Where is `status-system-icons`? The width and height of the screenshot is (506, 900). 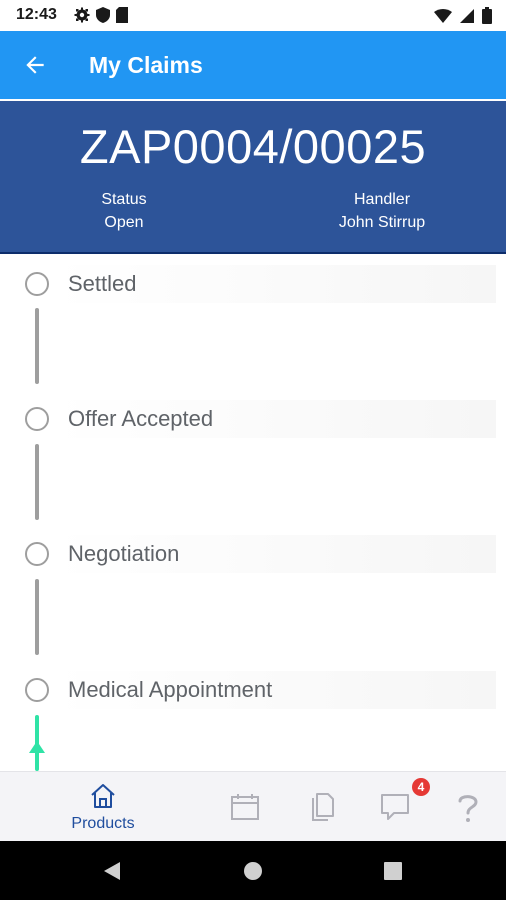 status-system-icons is located at coordinates (463, 15).